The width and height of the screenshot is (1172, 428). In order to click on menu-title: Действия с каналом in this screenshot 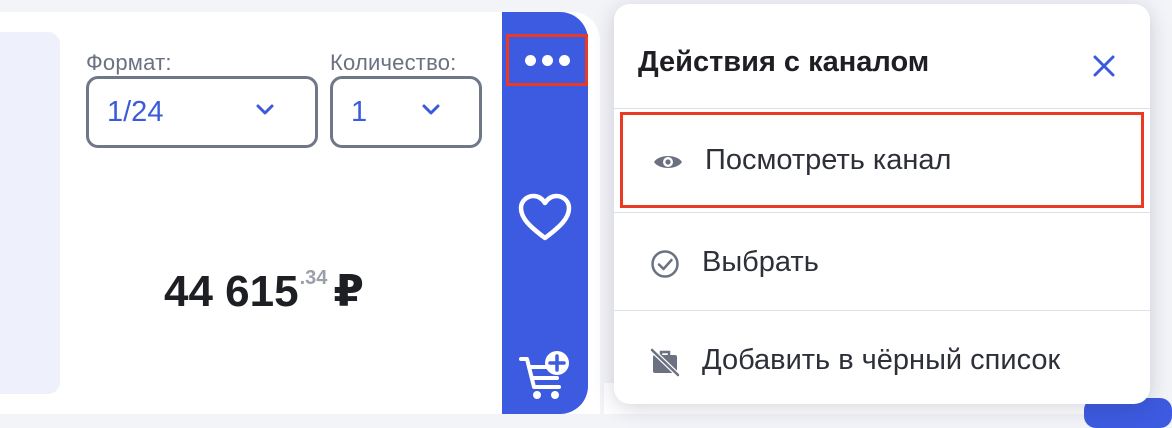, I will do `click(784, 62)`.